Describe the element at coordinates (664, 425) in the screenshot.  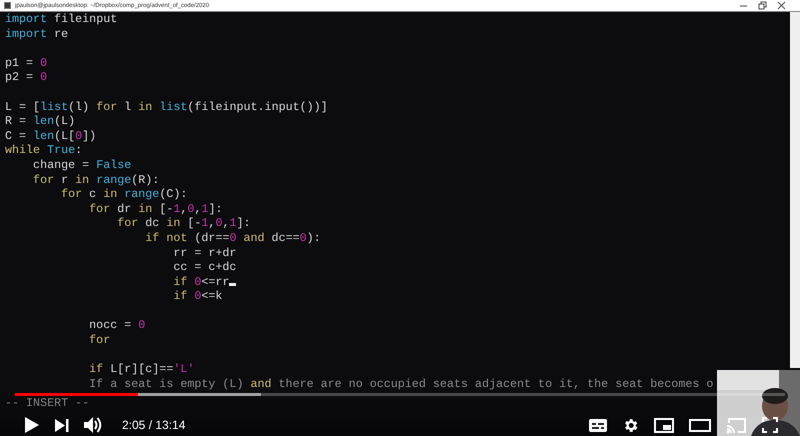
I see `miniplayer-icon` at that location.